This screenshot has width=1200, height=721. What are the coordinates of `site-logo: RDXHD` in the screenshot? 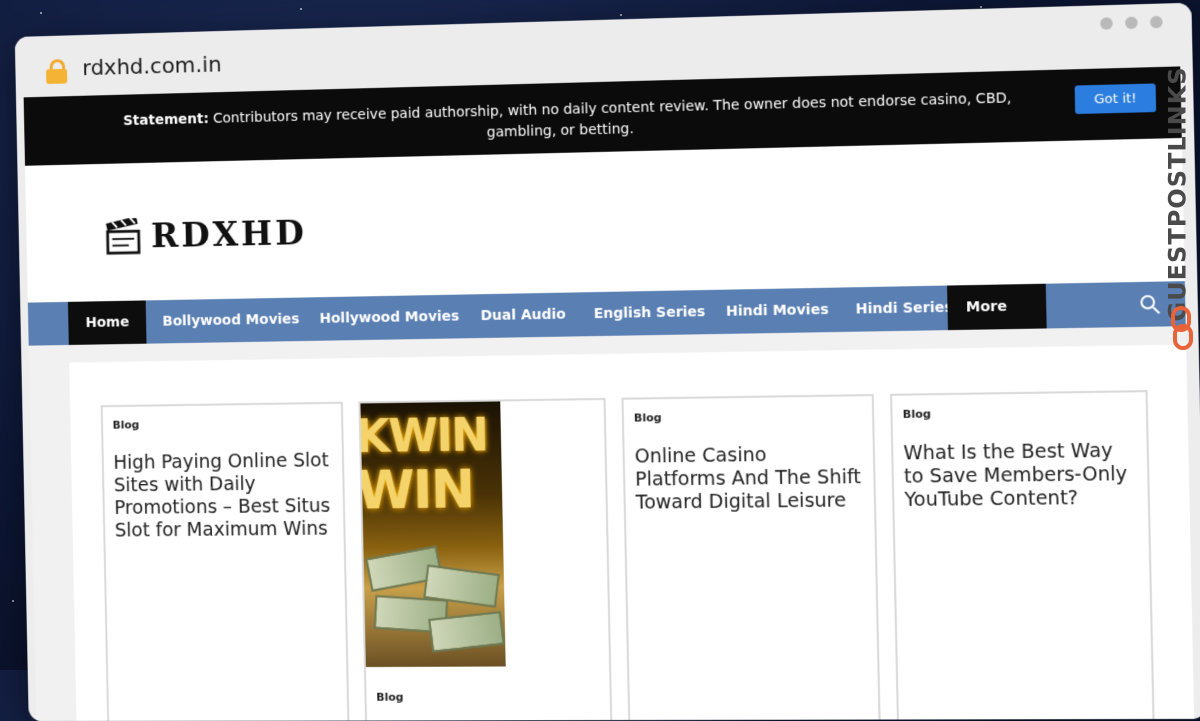 It's located at (206, 235).